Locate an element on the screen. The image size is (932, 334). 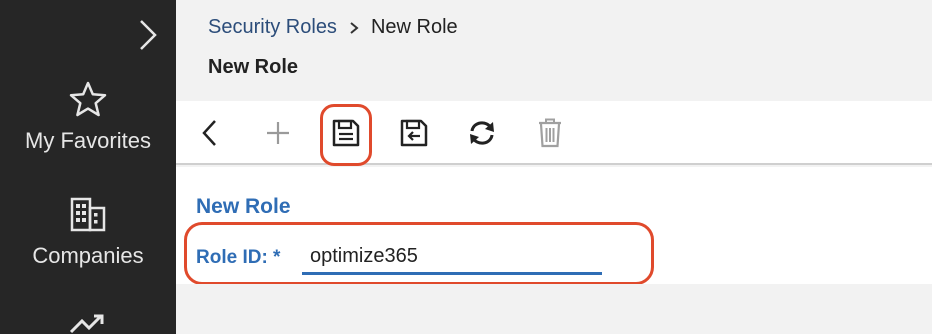
sidebar-expand-button is located at coordinates (147, 35).